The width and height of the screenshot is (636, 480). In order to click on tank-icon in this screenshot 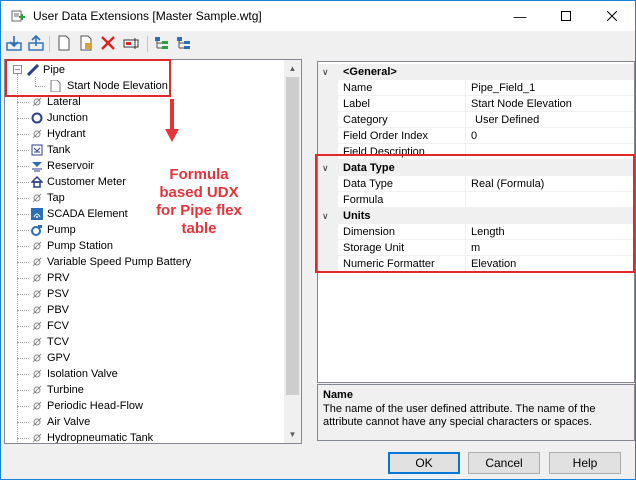, I will do `click(37, 150)`.